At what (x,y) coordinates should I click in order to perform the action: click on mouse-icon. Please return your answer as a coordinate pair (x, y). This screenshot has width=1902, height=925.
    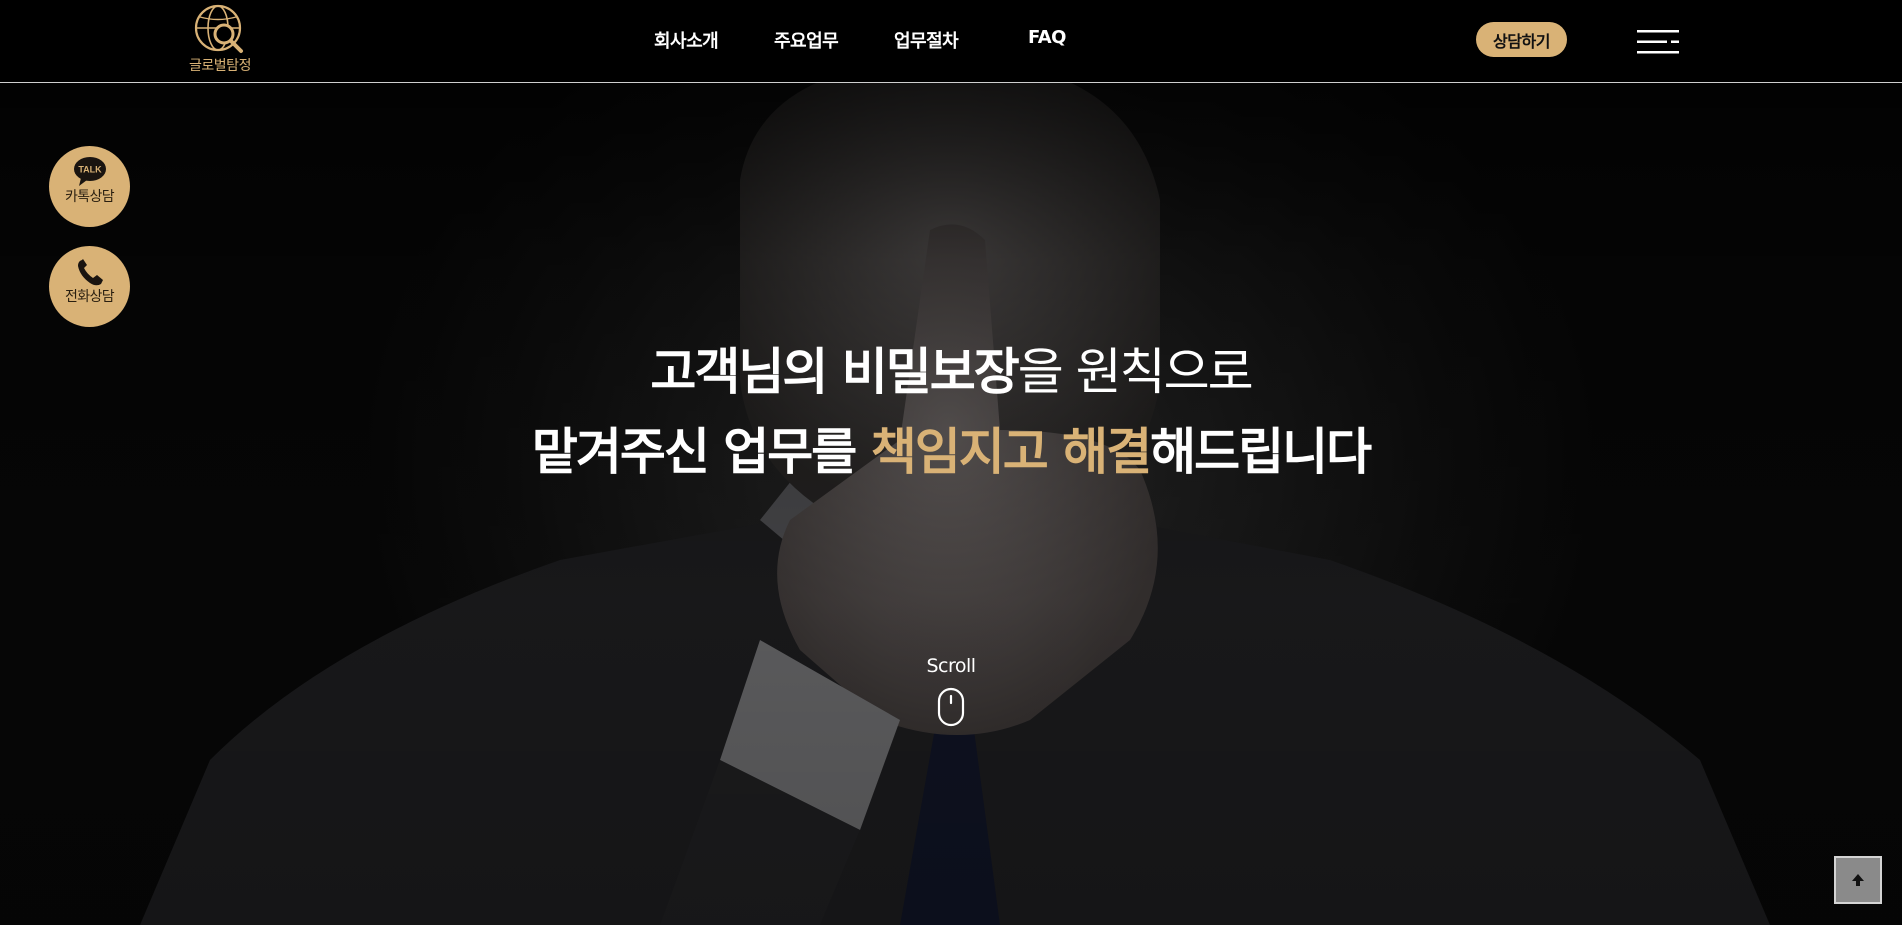
    Looking at the image, I should click on (951, 707).